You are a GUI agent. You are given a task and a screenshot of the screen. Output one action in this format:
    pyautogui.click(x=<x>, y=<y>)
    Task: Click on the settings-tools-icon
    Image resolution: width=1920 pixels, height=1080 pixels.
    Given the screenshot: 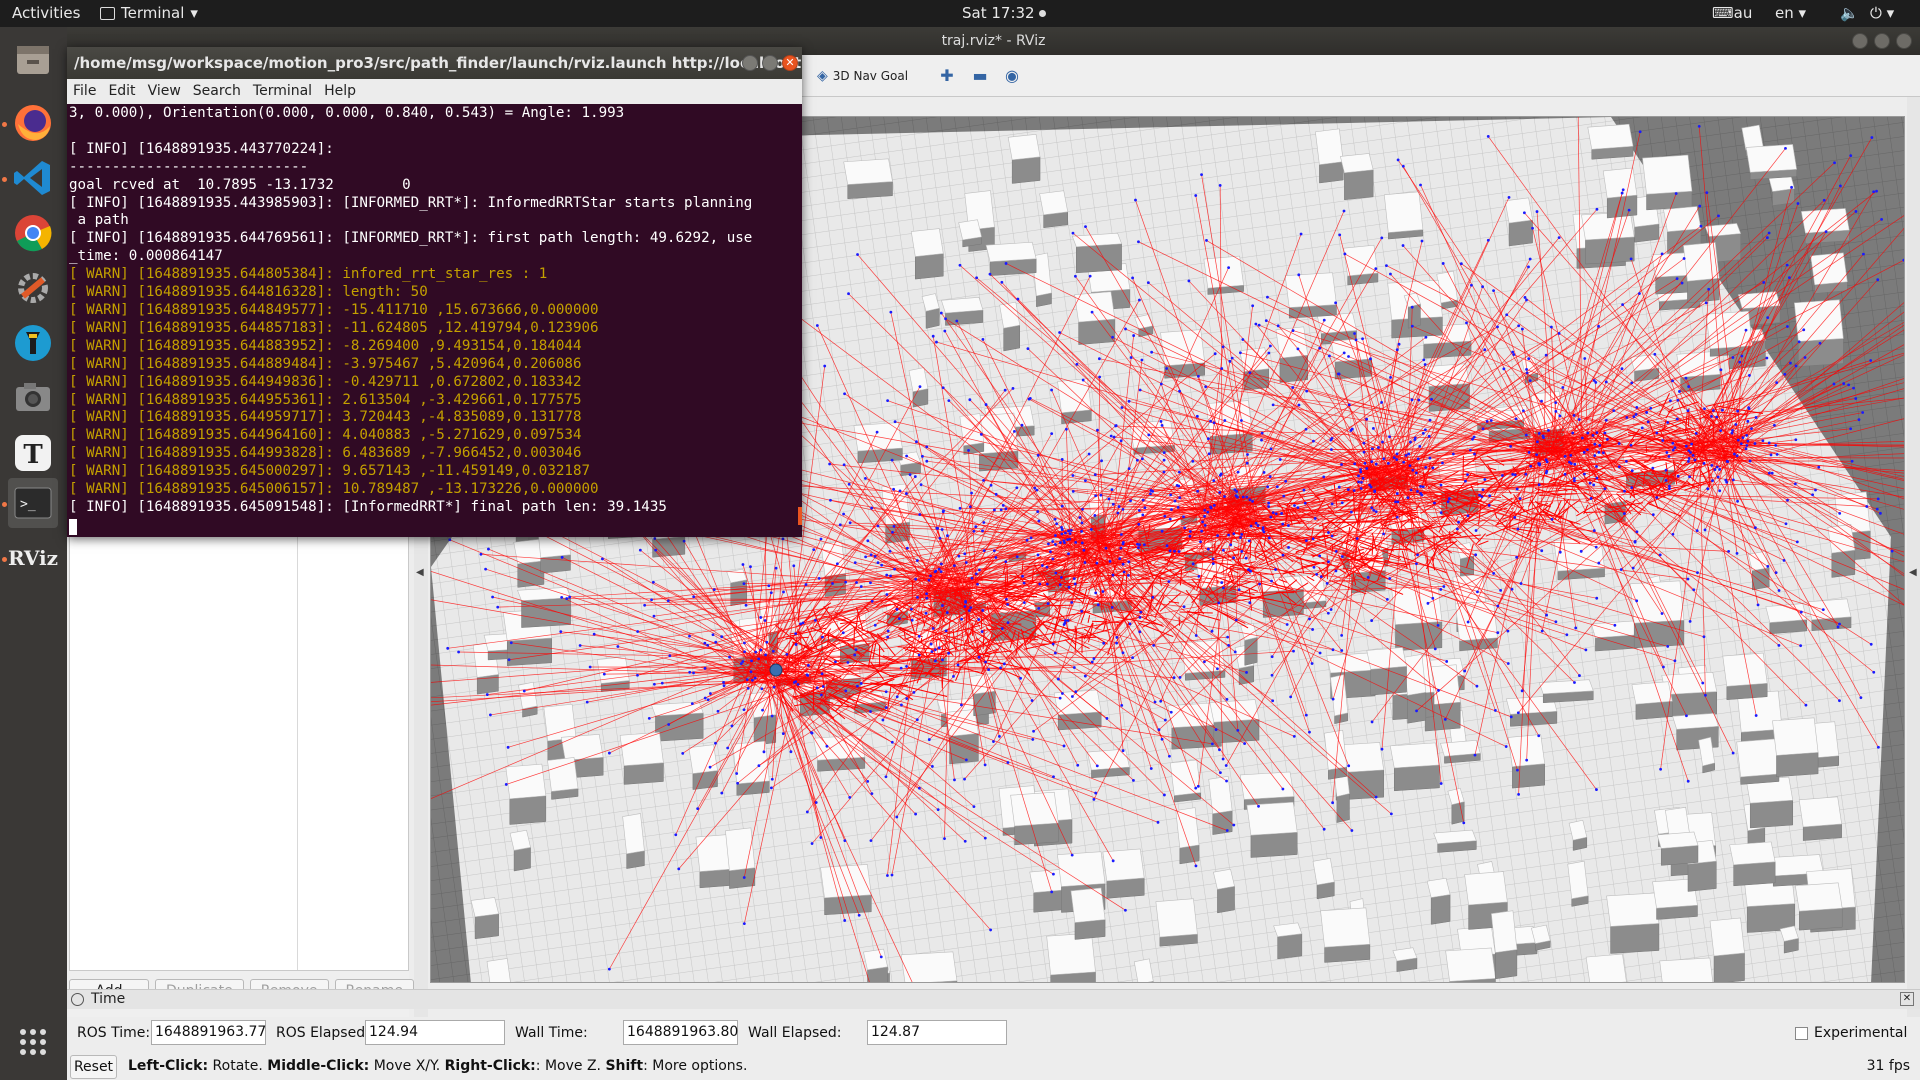 What is the action you would take?
    pyautogui.click(x=33, y=288)
    